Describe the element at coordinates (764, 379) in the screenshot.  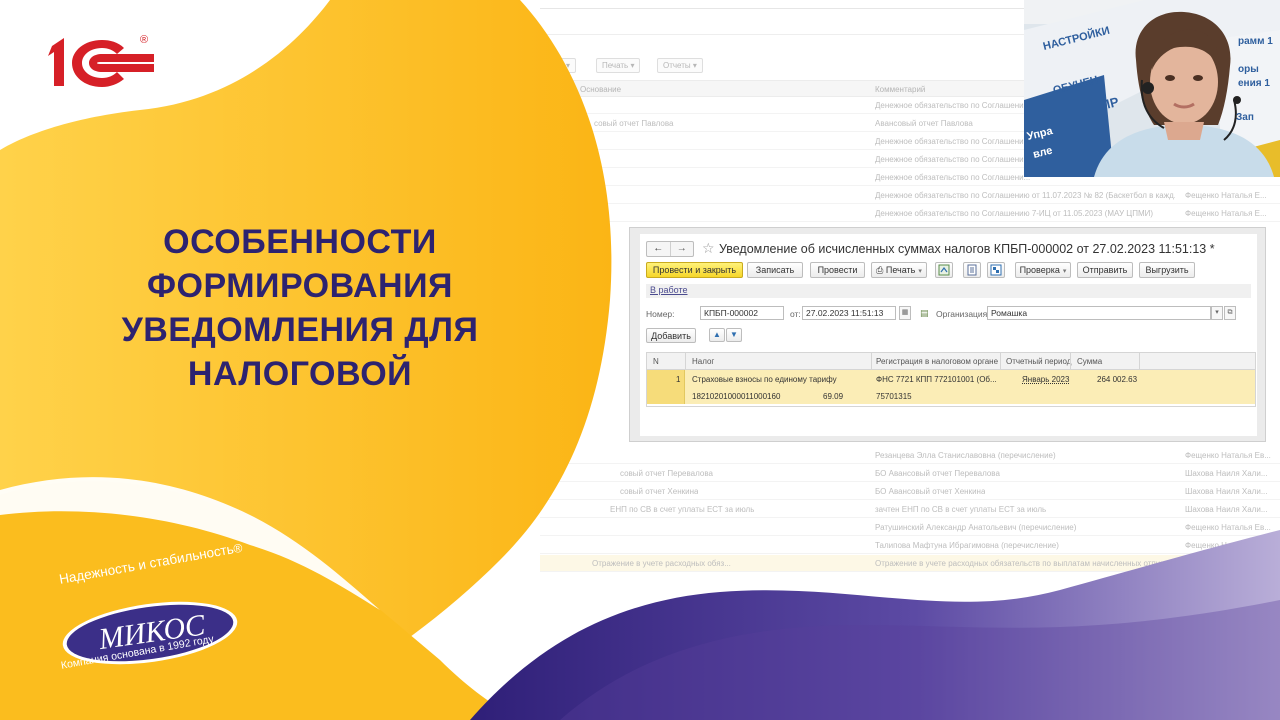
I see `row-tax: Страховые взносы по единому тарифу` at that location.